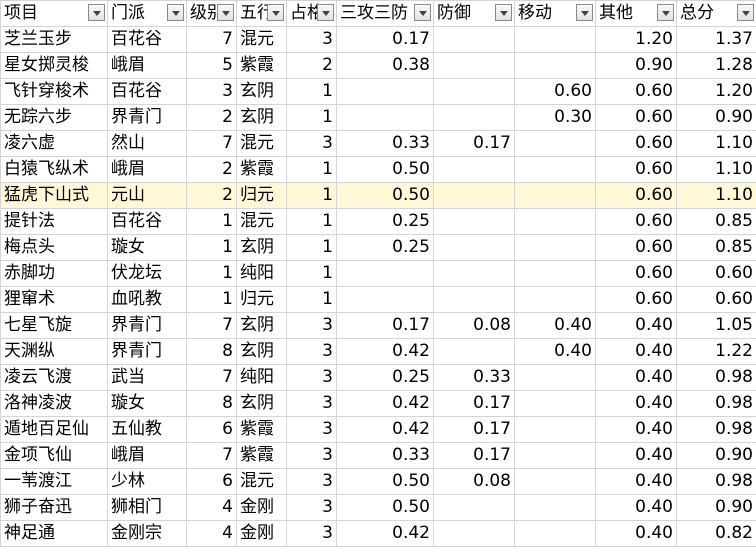 The height and width of the screenshot is (547, 756). Describe the element at coordinates (716, 118) in the screenshot. I see `cell-total: 0.90` at that location.